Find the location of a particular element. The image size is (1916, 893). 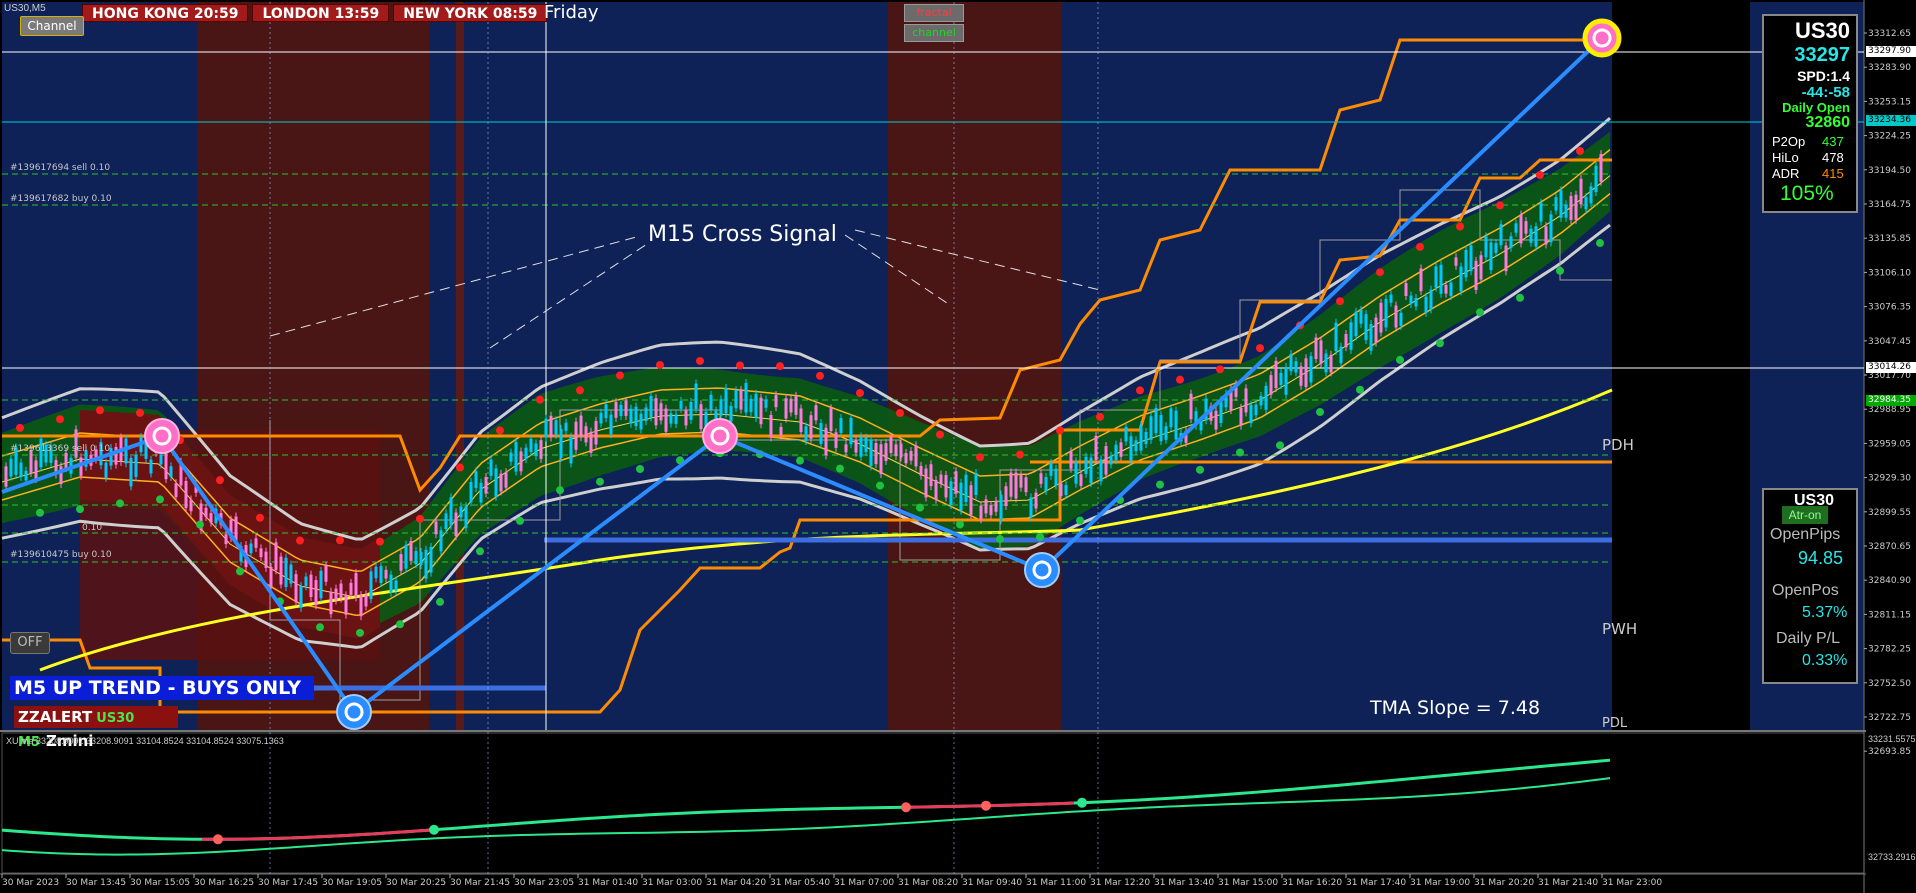

time-axis-label: 30 Mar 21:45 is located at coordinates (480, 883).